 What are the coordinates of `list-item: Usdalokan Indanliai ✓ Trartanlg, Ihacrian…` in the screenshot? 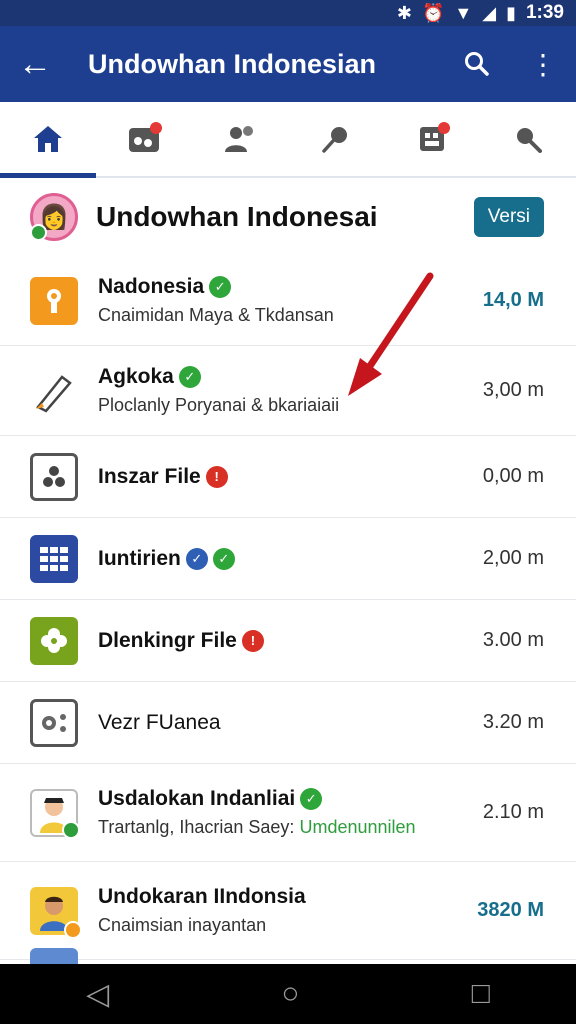 It's located at (288, 813).